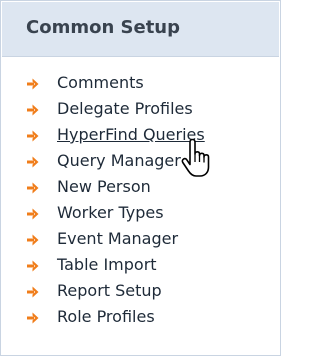  I want to click on link-hyperfind-queries: HyperFind Queries, so click(131, 134).